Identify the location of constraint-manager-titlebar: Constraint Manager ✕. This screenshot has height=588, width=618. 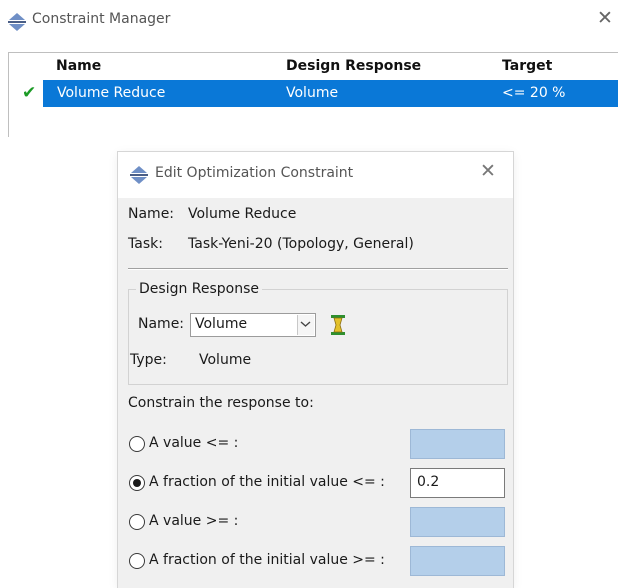
(309, 22).